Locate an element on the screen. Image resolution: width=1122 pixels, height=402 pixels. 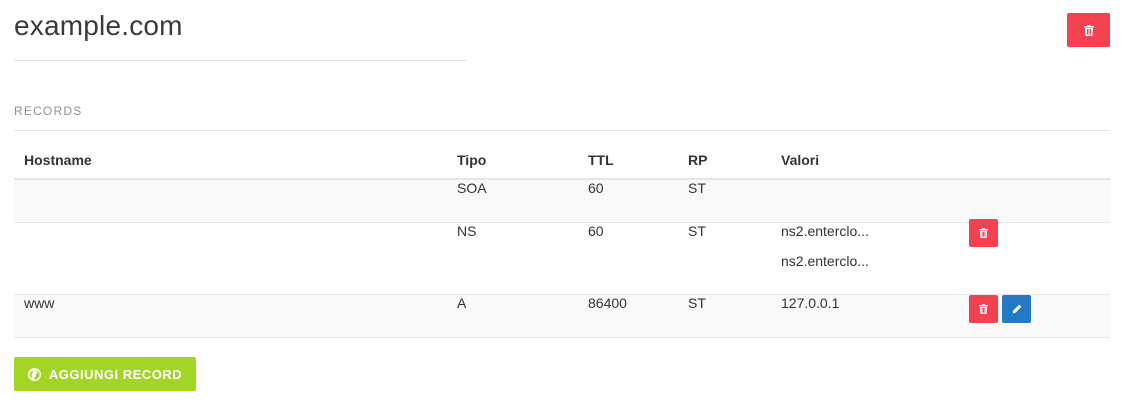
column-header-ttl: TTL is located at coordinates (628, 161).